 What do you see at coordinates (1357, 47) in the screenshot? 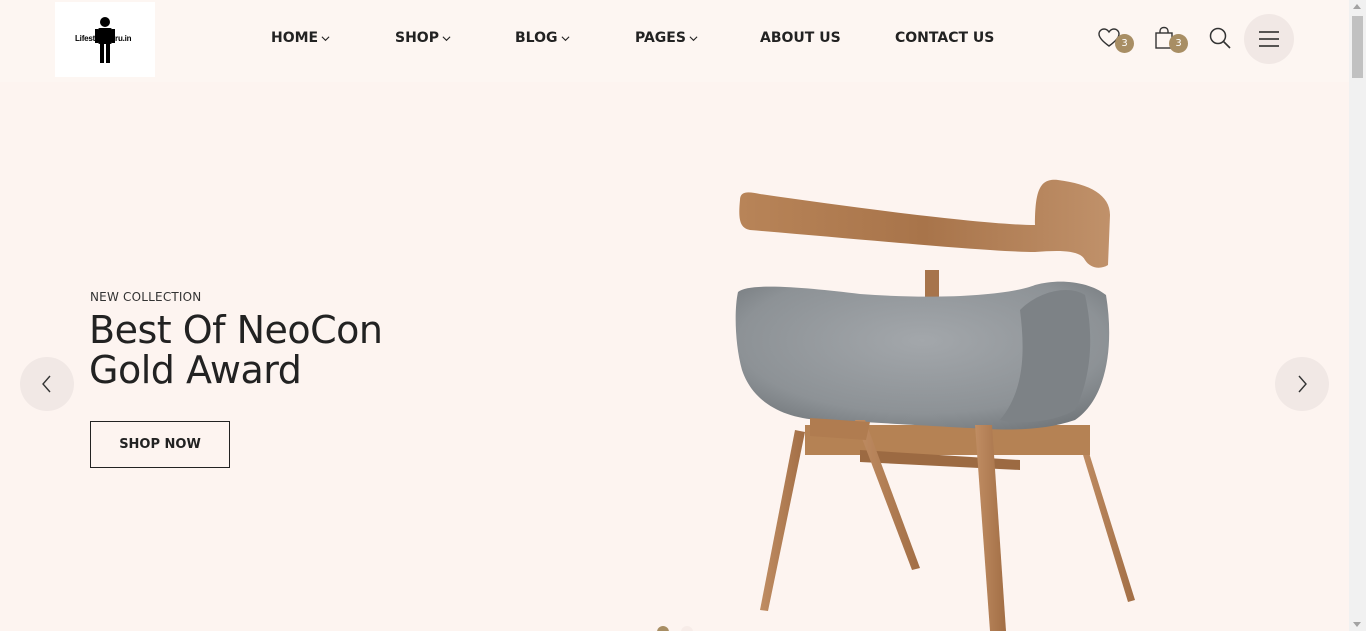
I see `scroll-thumb` at bounding box center [1357, 47].